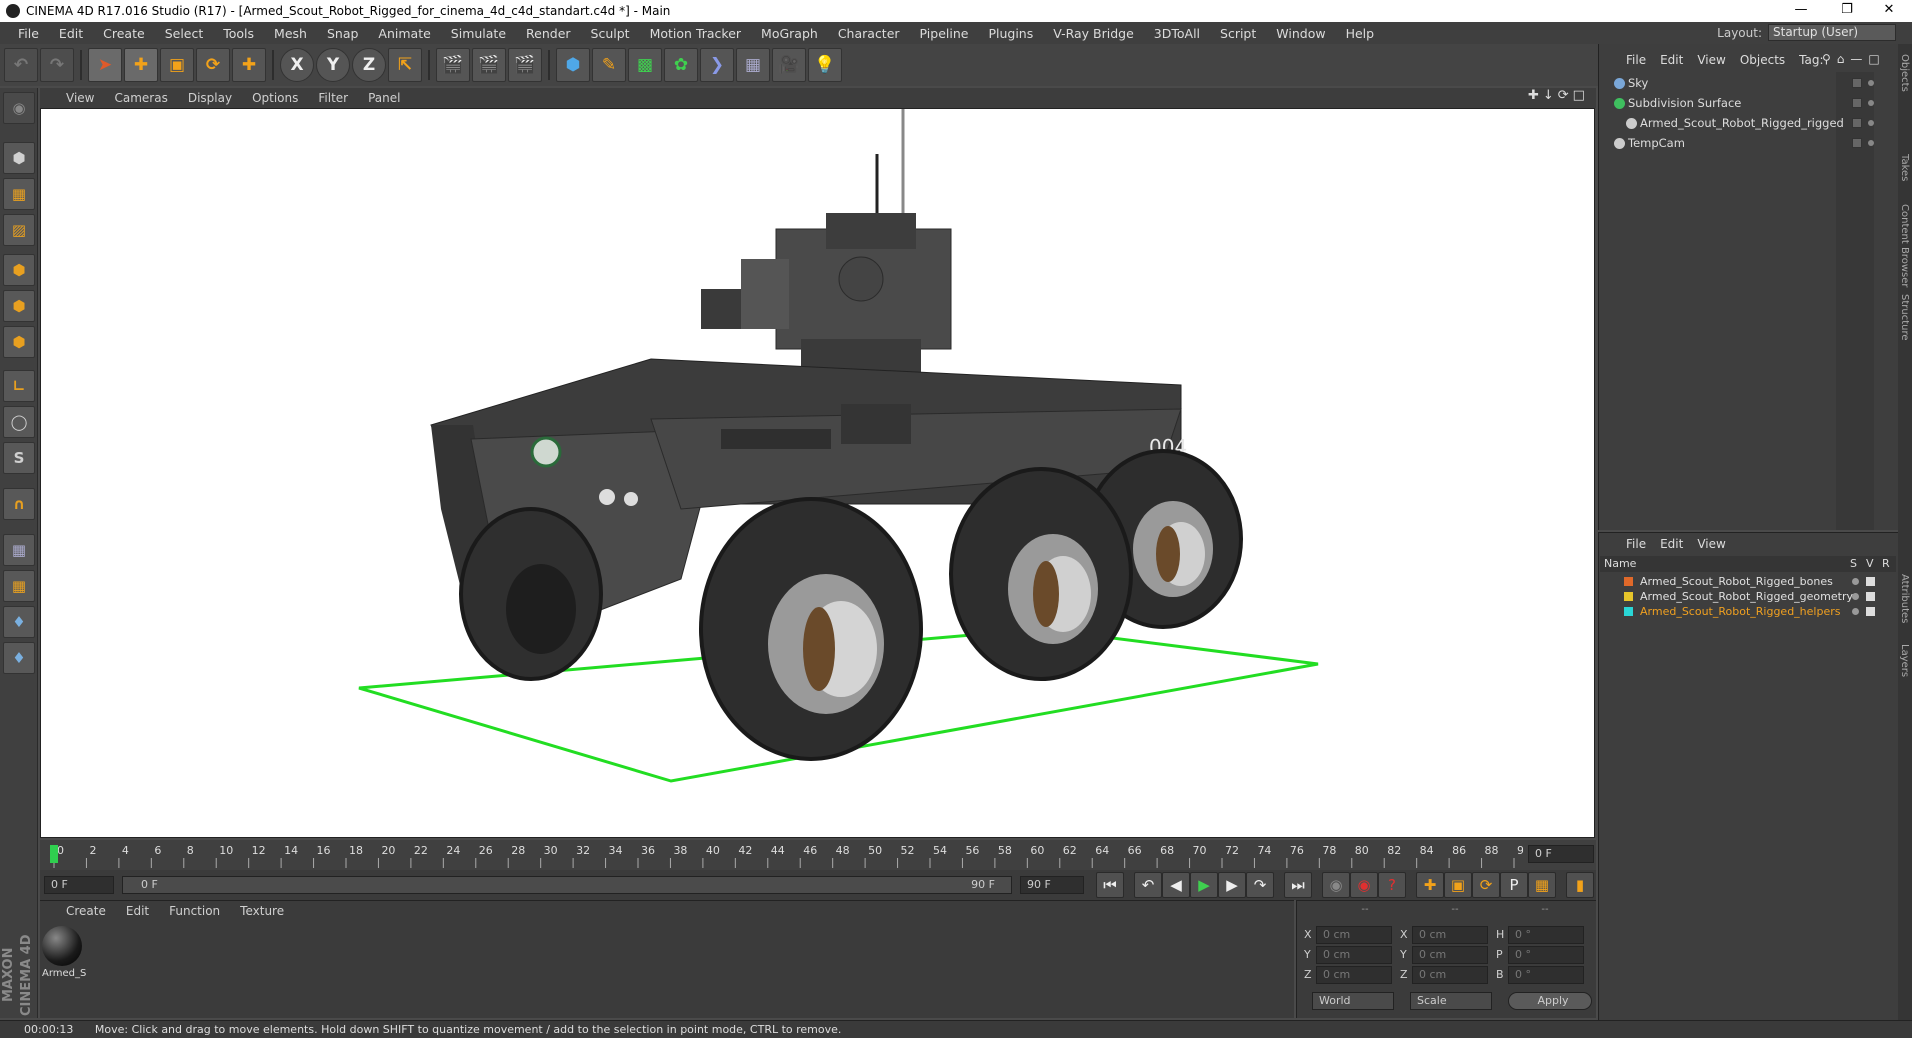 The width and height of the screenshot is (1912, 1038). Describe the element at coordinates (177, 65) in the screenshot. I see `scale-tool-button: ▣` at that location.